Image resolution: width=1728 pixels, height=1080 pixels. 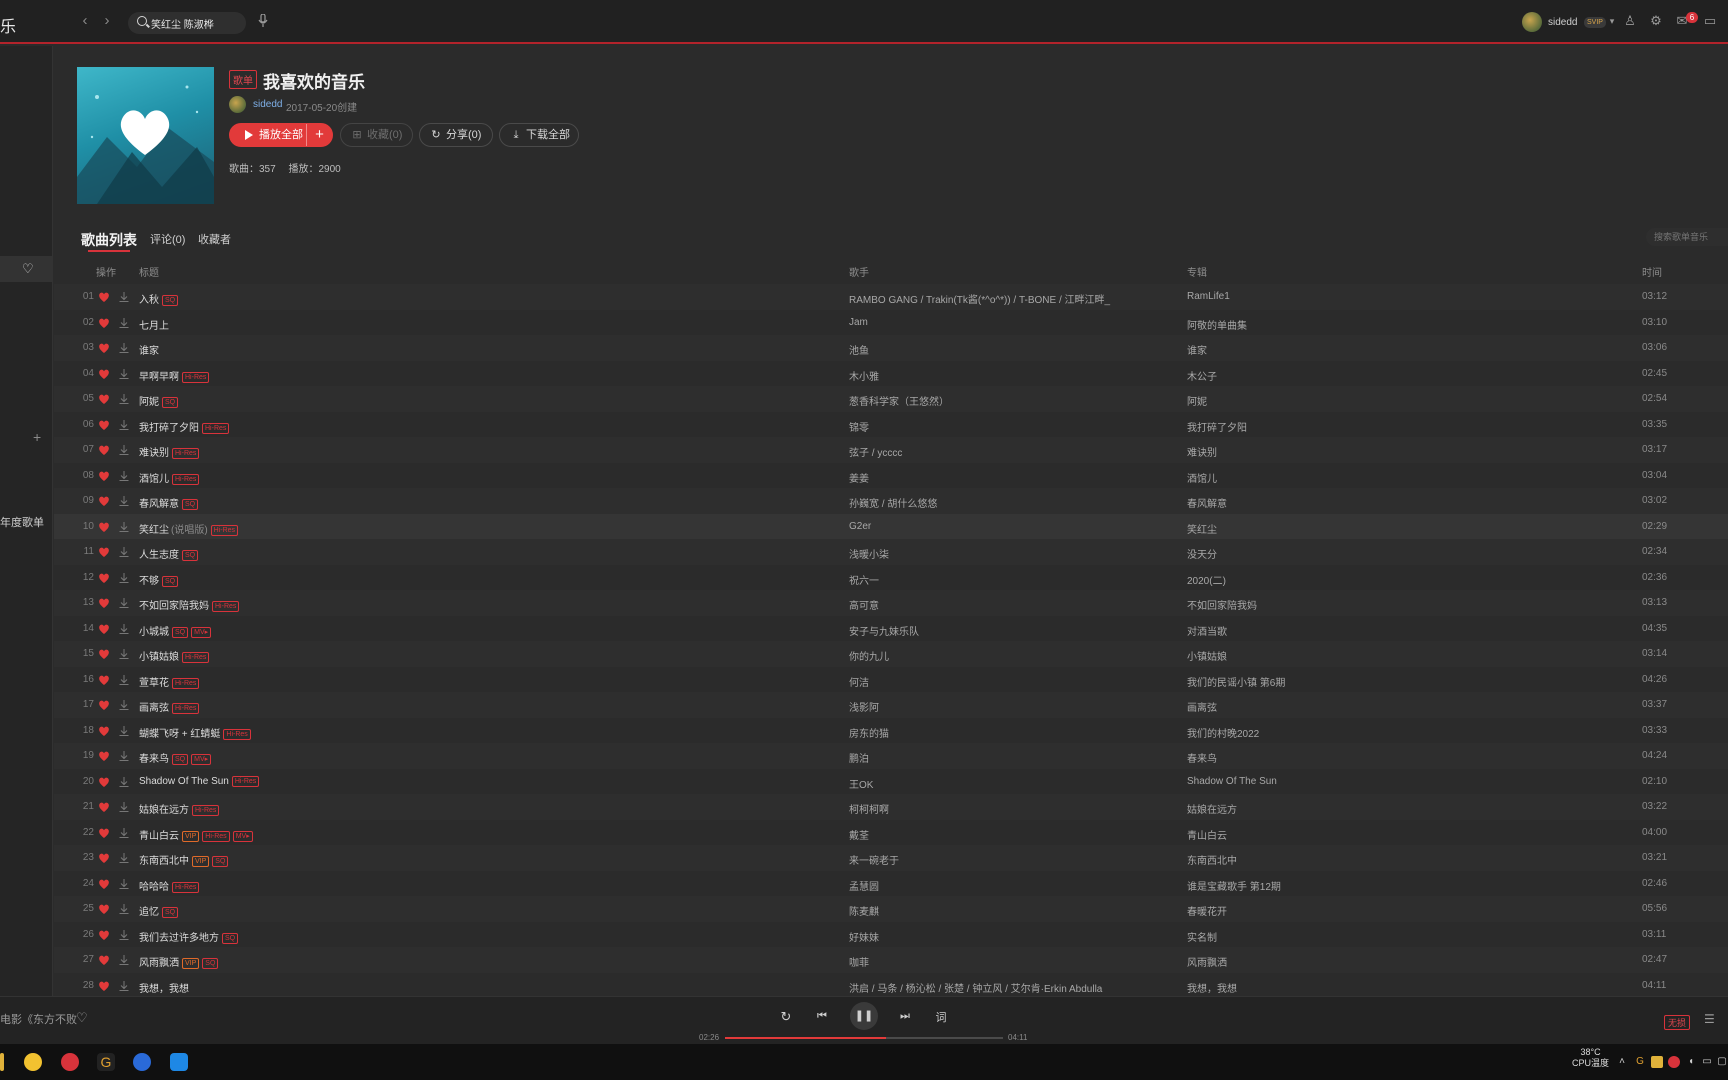 What do you see at coordinates (1640, 1062) in the screenshot?
I see `tray-browser-icon: G` at bounding box center [1640, 1062].